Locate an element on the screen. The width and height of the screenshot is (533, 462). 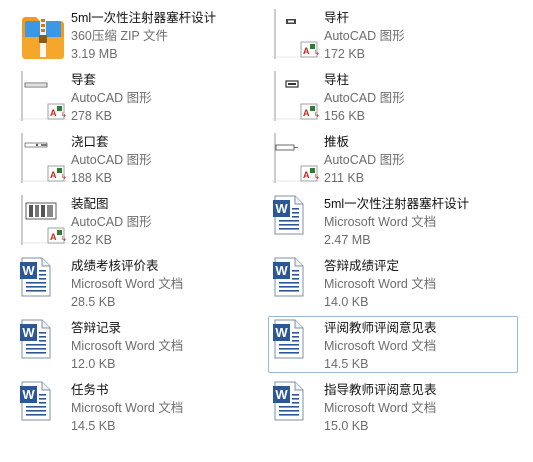
file-meta: 任务书 Microsoft Word 文档 14.5 KB is located at coordinates (127, 408).